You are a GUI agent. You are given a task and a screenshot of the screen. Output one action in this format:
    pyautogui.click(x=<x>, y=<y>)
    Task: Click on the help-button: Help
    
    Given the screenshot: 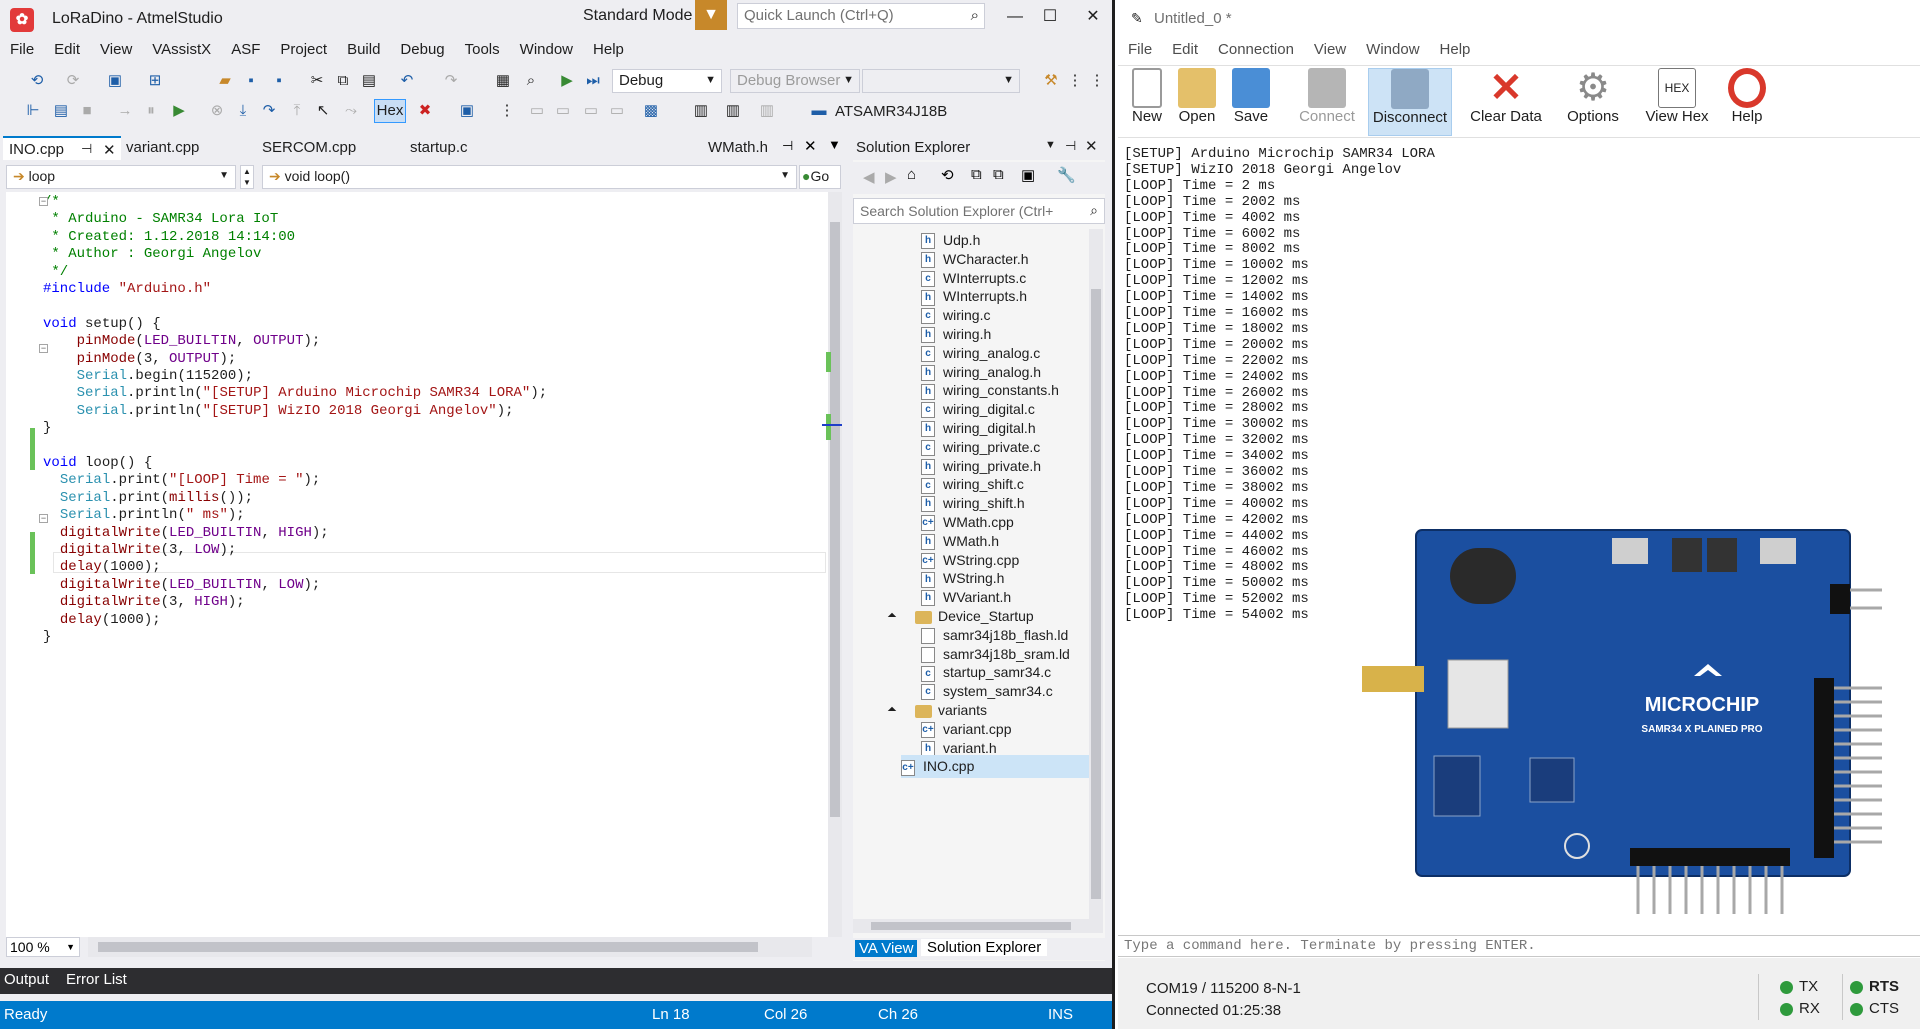 What is the action you would take?
    pyautogui.click(x=1747, y=102)
    